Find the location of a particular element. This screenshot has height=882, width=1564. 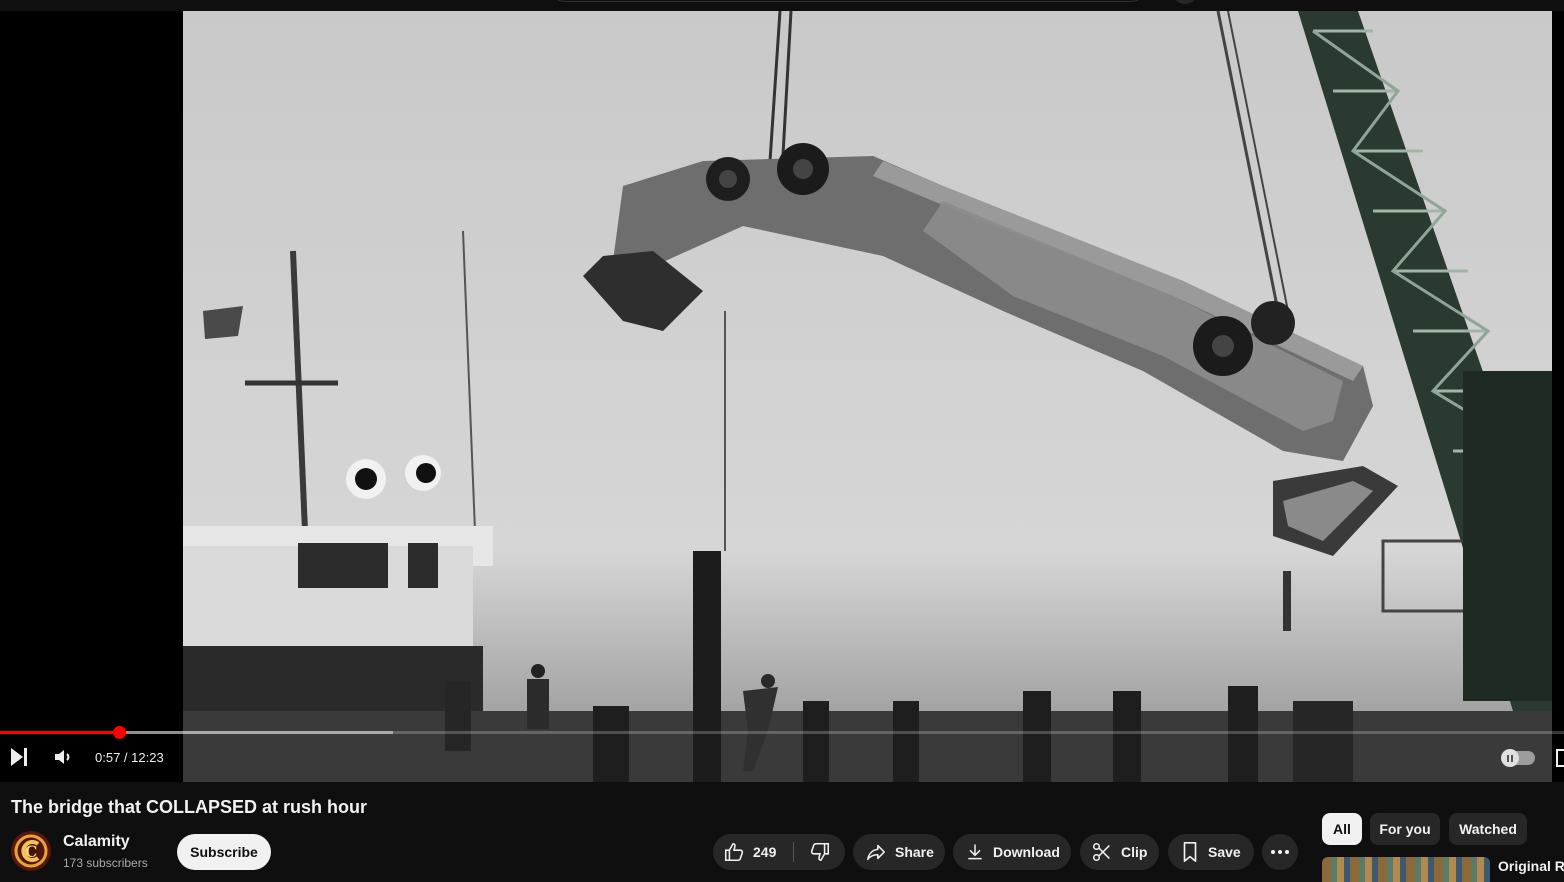

save-label: Save is located at coordinates (1224, 852).